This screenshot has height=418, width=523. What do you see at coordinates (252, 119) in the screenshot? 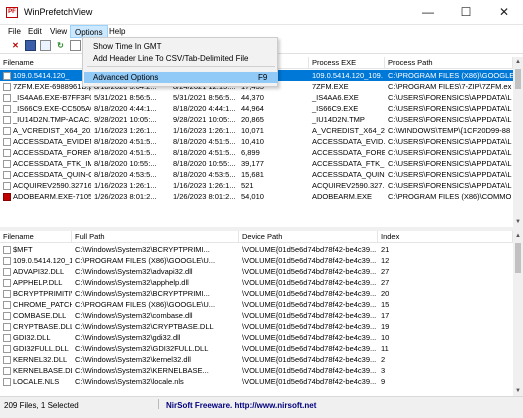
I see `prefetch-cell: 20,865` at bounding box center [252, 119].